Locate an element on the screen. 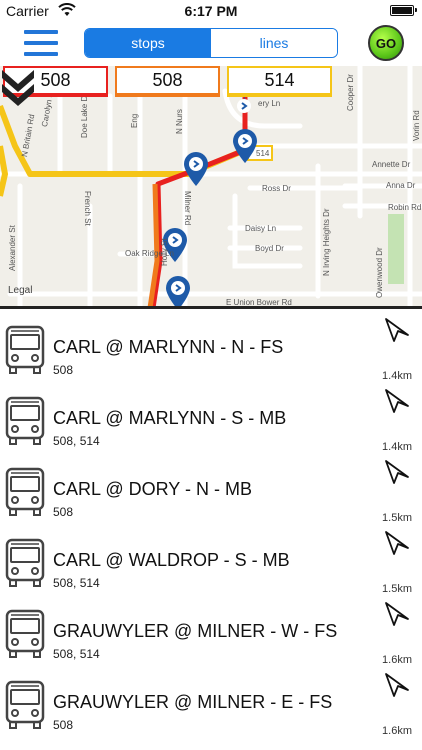 The image size is (422, 750). status-time: 6:17 PM is located at coordinates (211, 11).